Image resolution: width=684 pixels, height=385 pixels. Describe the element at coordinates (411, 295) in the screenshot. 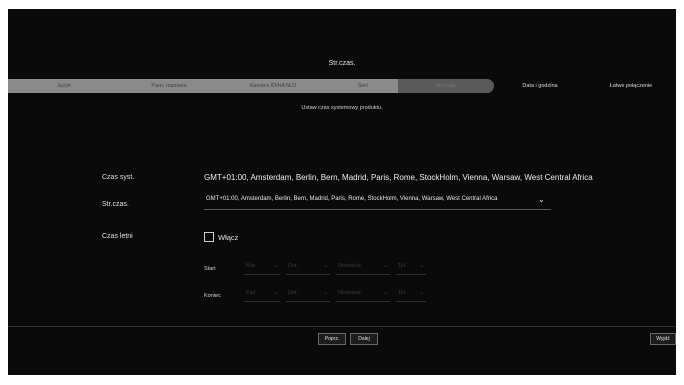

I see `dst-end-hour-select: 1H ⌄` at that location.